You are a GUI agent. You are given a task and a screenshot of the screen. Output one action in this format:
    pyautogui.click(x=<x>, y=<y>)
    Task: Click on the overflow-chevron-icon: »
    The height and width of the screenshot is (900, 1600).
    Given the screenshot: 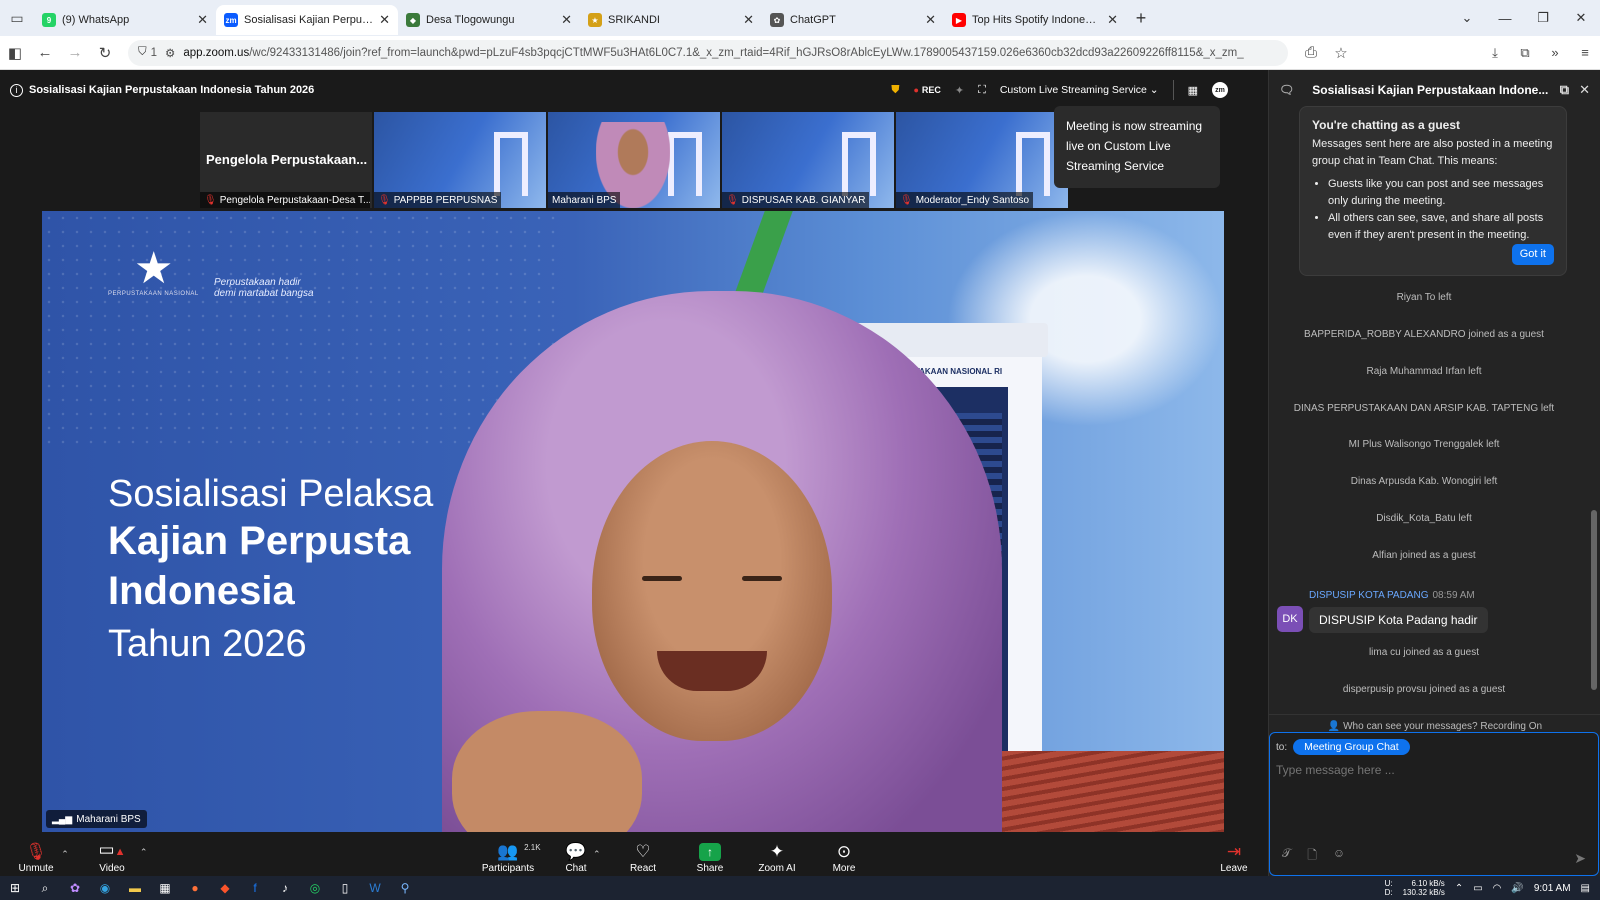 What is the action you would take?
    pyautogui.click(x=1555, y=53)
    